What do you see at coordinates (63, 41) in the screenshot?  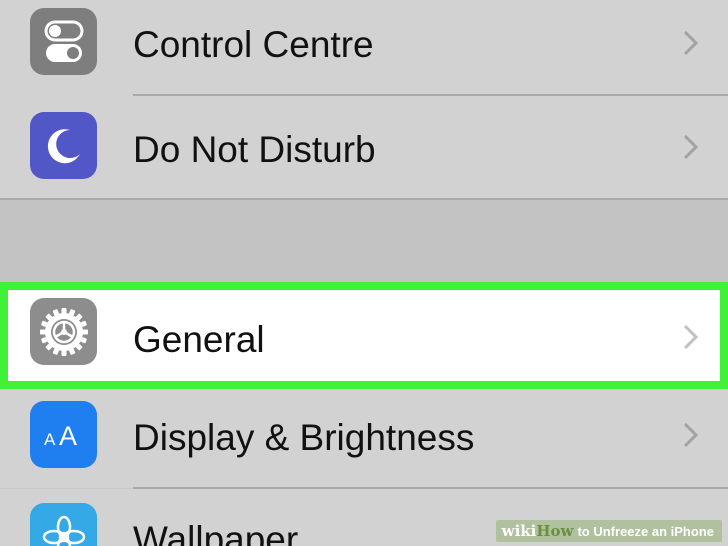 I see `toggle-switches-icon` at bounding box center [63, 41].